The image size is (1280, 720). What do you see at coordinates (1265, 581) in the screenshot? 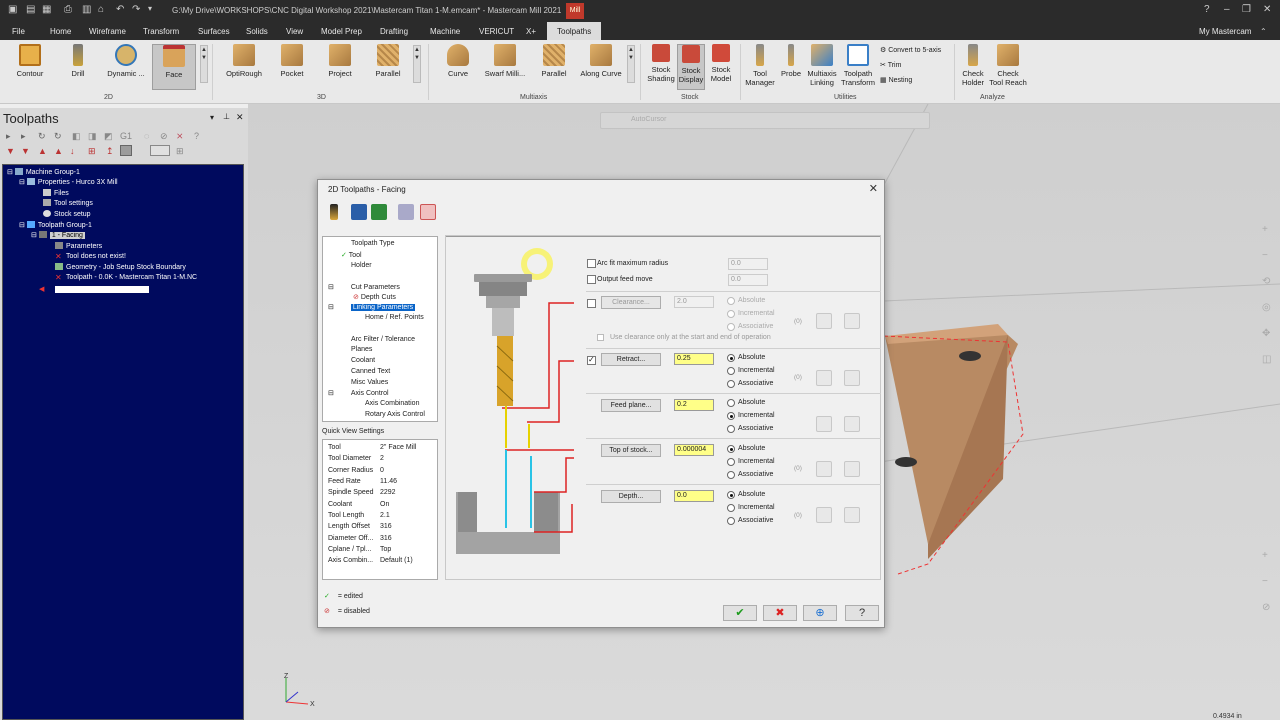
I see `minus-icon: −` at bounding box center [1265, 581].